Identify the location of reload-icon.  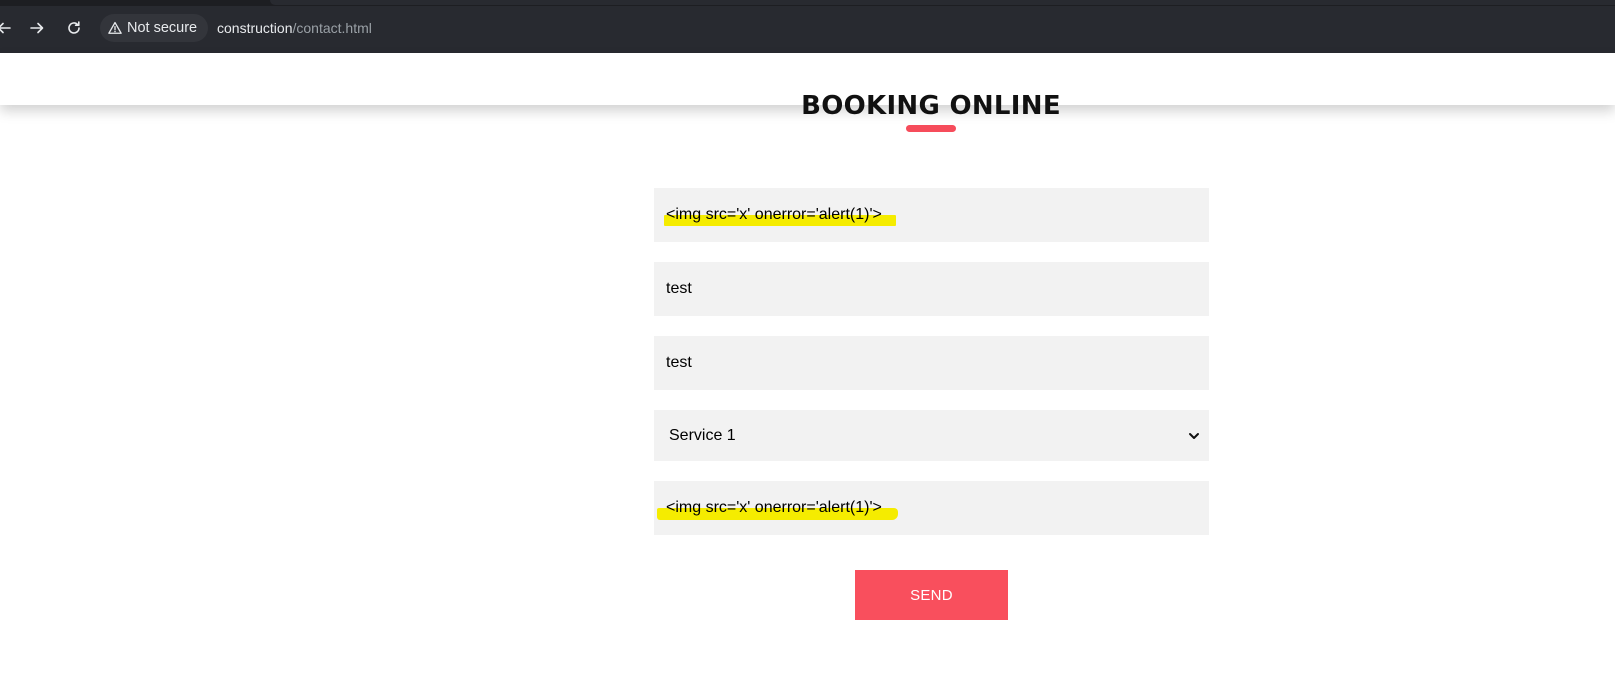
(74, 27).